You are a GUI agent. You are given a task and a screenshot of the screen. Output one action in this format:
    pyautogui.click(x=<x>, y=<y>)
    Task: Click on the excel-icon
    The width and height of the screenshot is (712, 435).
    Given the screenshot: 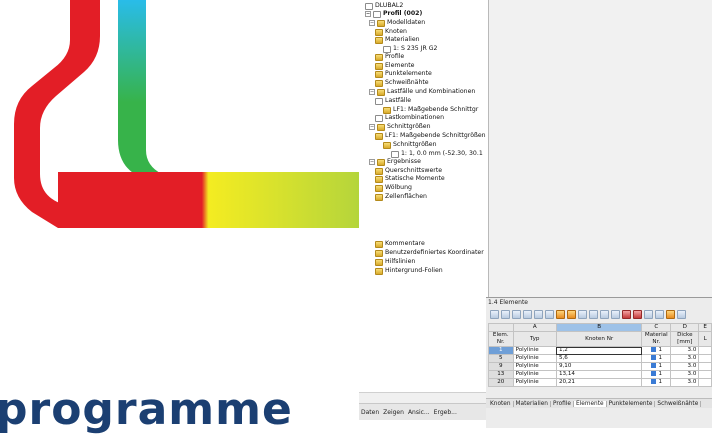 What is the action you would take?
    pyautogui.click(x=494, y=314)
    